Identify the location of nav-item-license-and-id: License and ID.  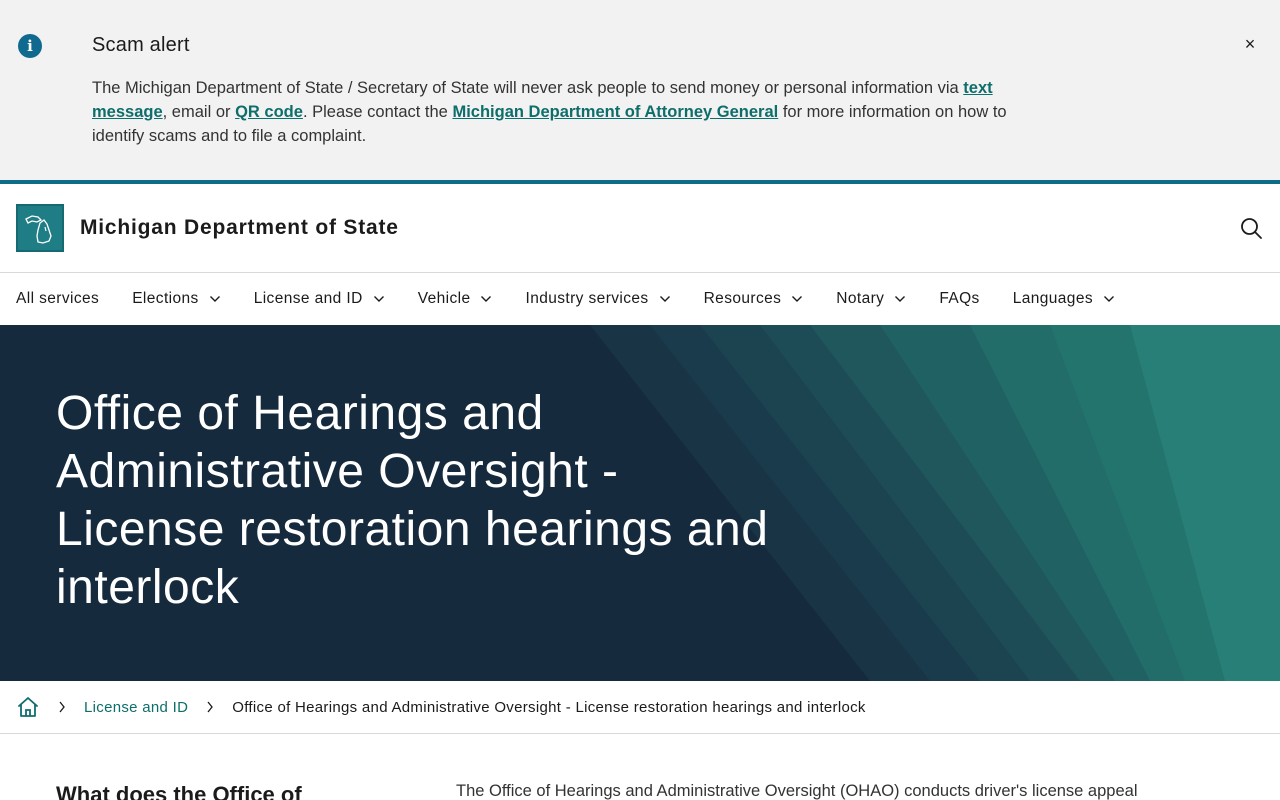
(319, 299).